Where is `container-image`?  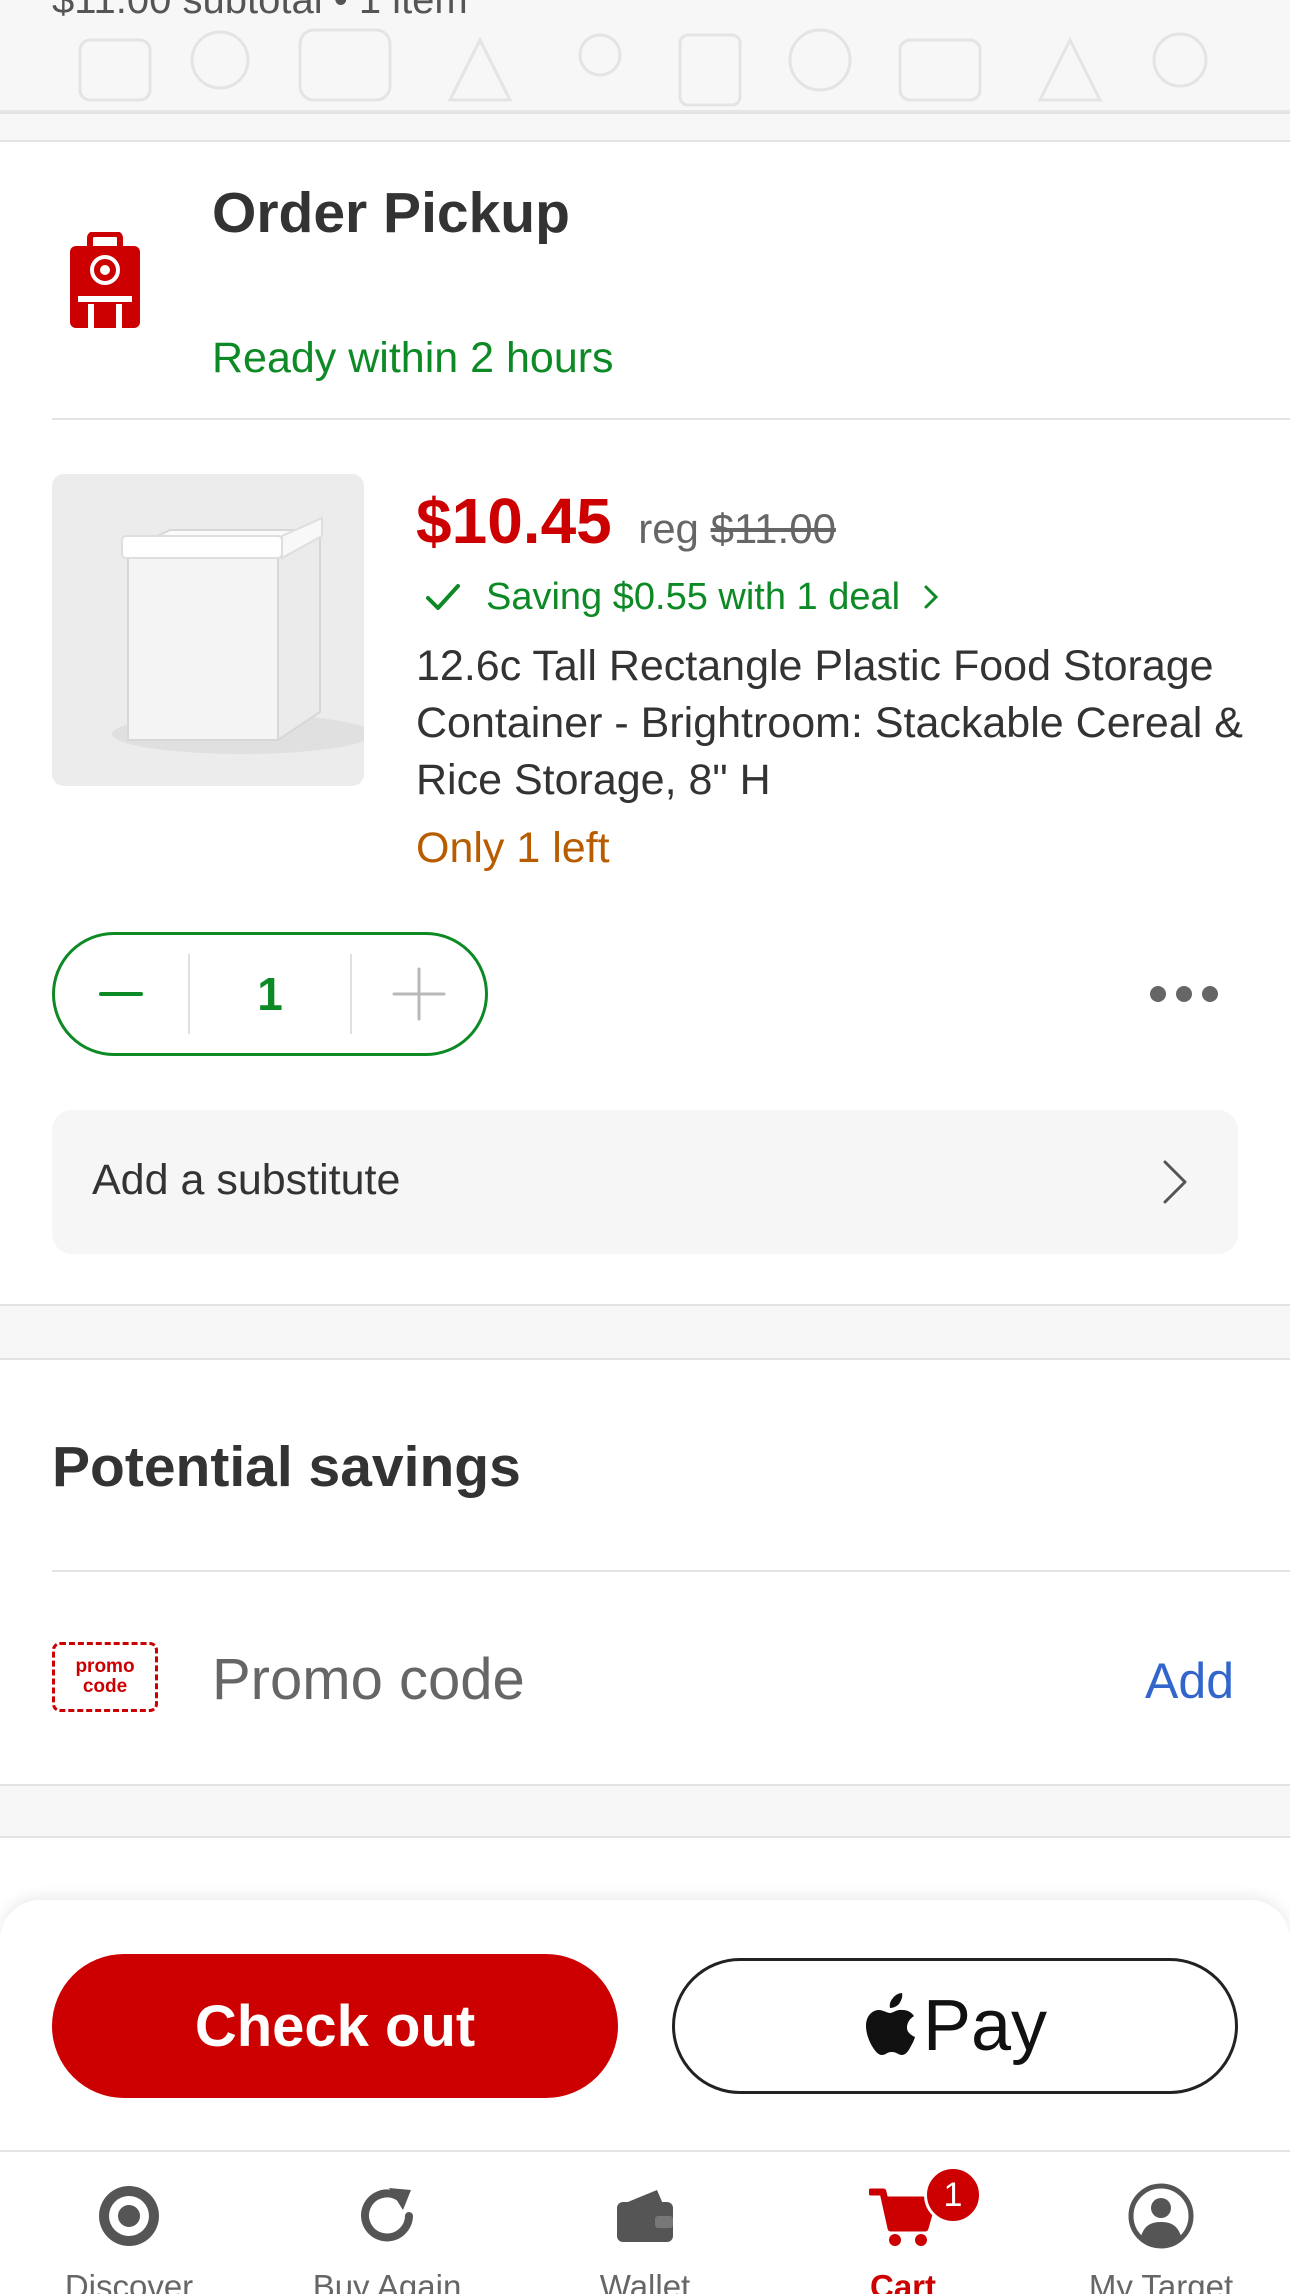
container-image is located at coordinates (238, 635).